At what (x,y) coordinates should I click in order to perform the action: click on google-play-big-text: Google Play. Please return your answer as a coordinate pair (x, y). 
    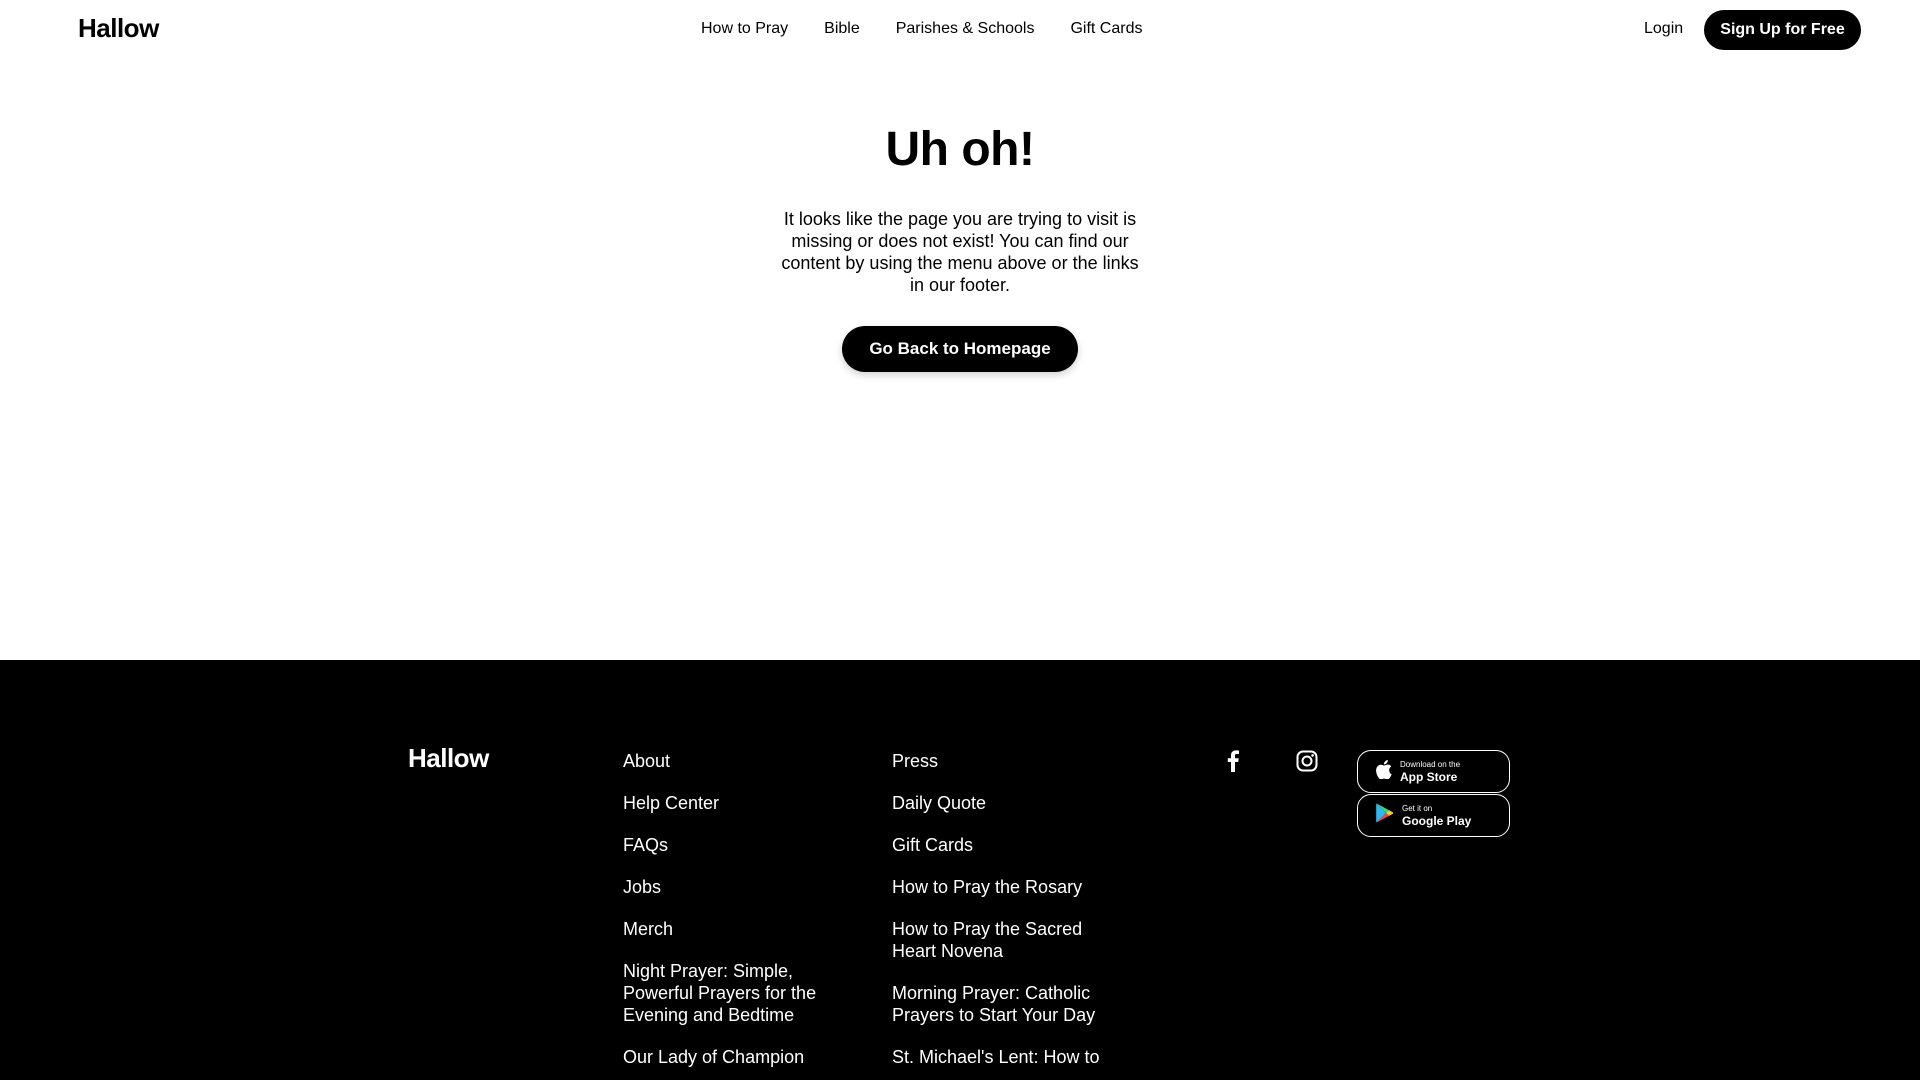
    Looking at the image, I should click on (1437, 820).